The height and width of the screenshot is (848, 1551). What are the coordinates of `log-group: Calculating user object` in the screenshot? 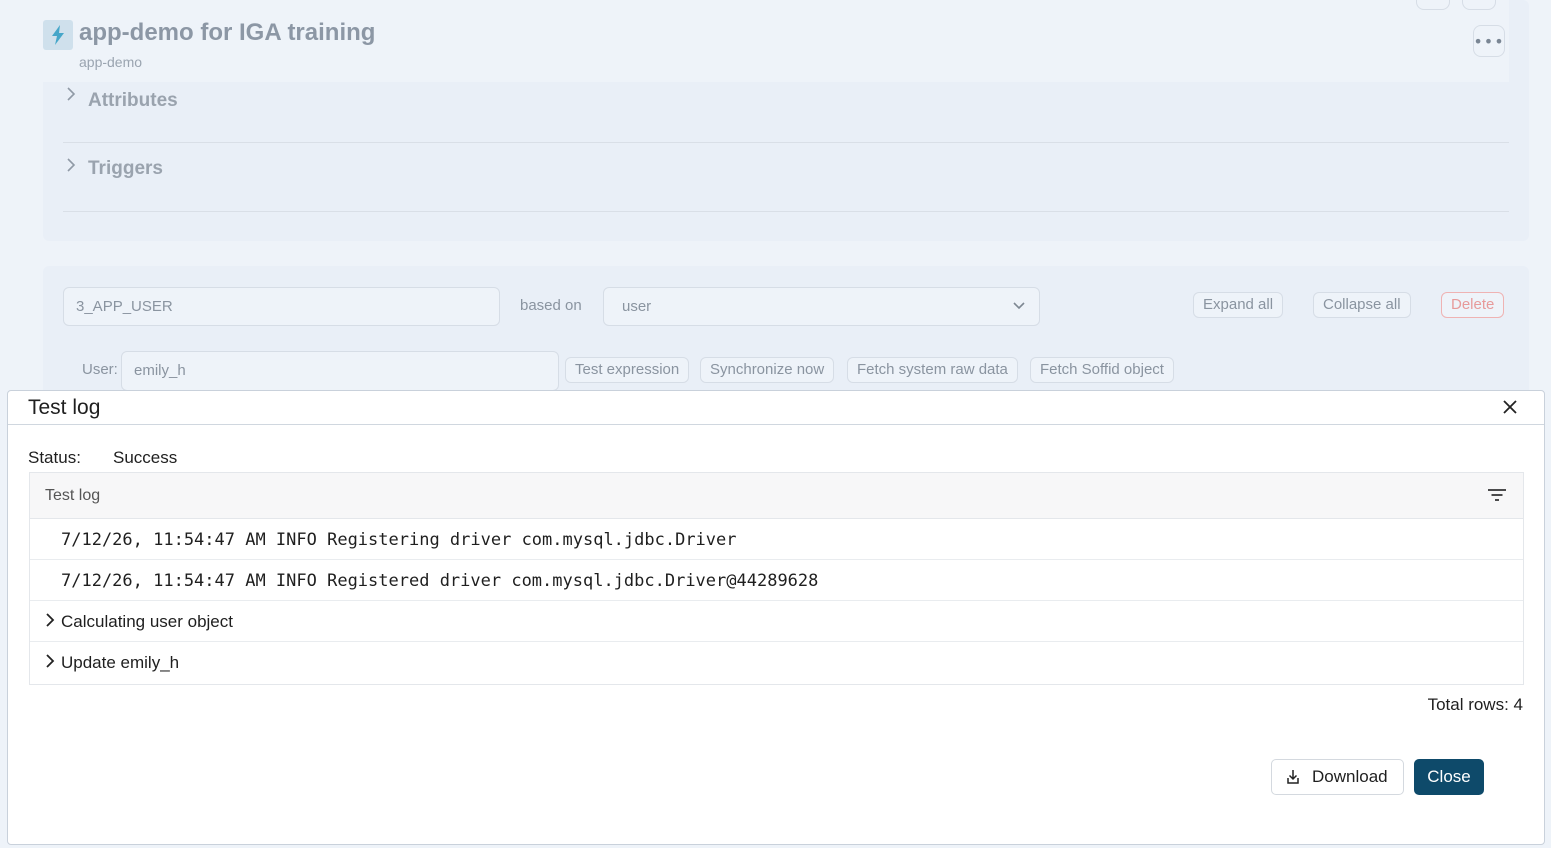 It's located at (147, 621).